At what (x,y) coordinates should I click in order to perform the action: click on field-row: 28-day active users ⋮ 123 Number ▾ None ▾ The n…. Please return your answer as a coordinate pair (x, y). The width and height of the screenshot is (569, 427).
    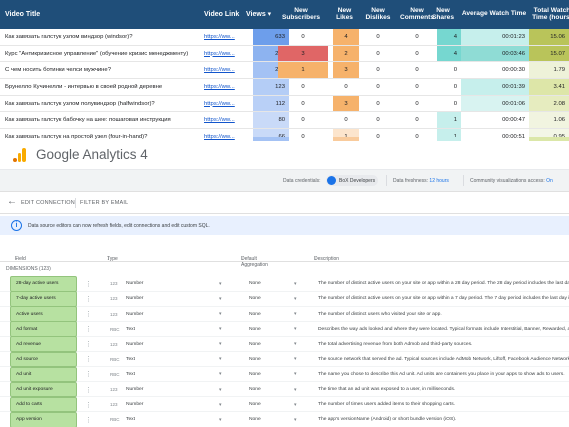
    Looking at the image, I should click on (284, 284).